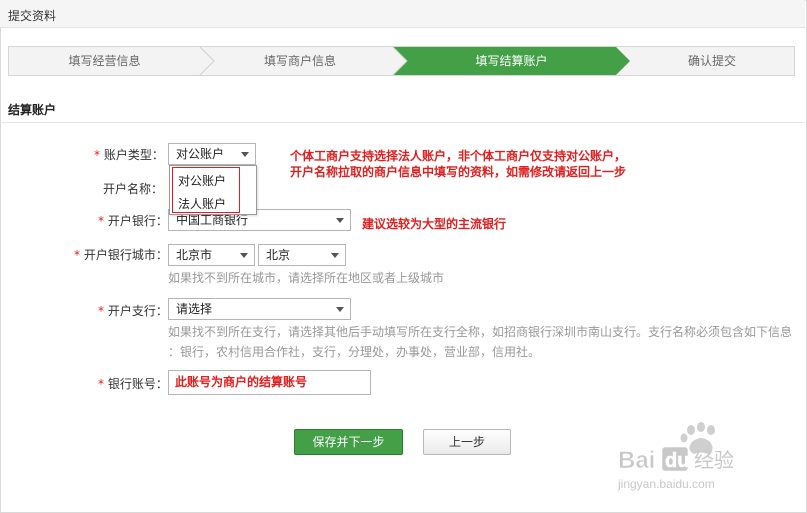  Describe the element at coordinates (129, 155) in the screenshot. I see `account-type-label: * 账户类型：` at that location.